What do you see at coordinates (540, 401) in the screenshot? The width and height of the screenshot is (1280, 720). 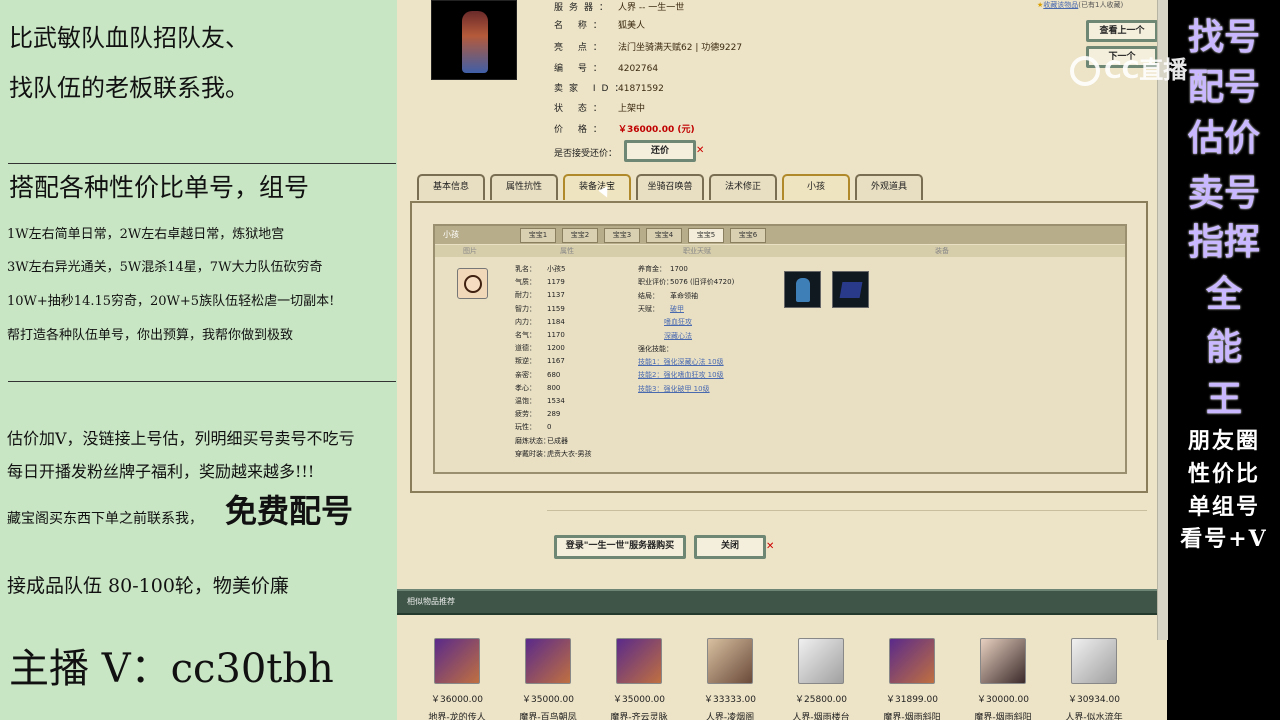 I see `attribute-row: 温饱： 1534` at bounding box center [540, 401].